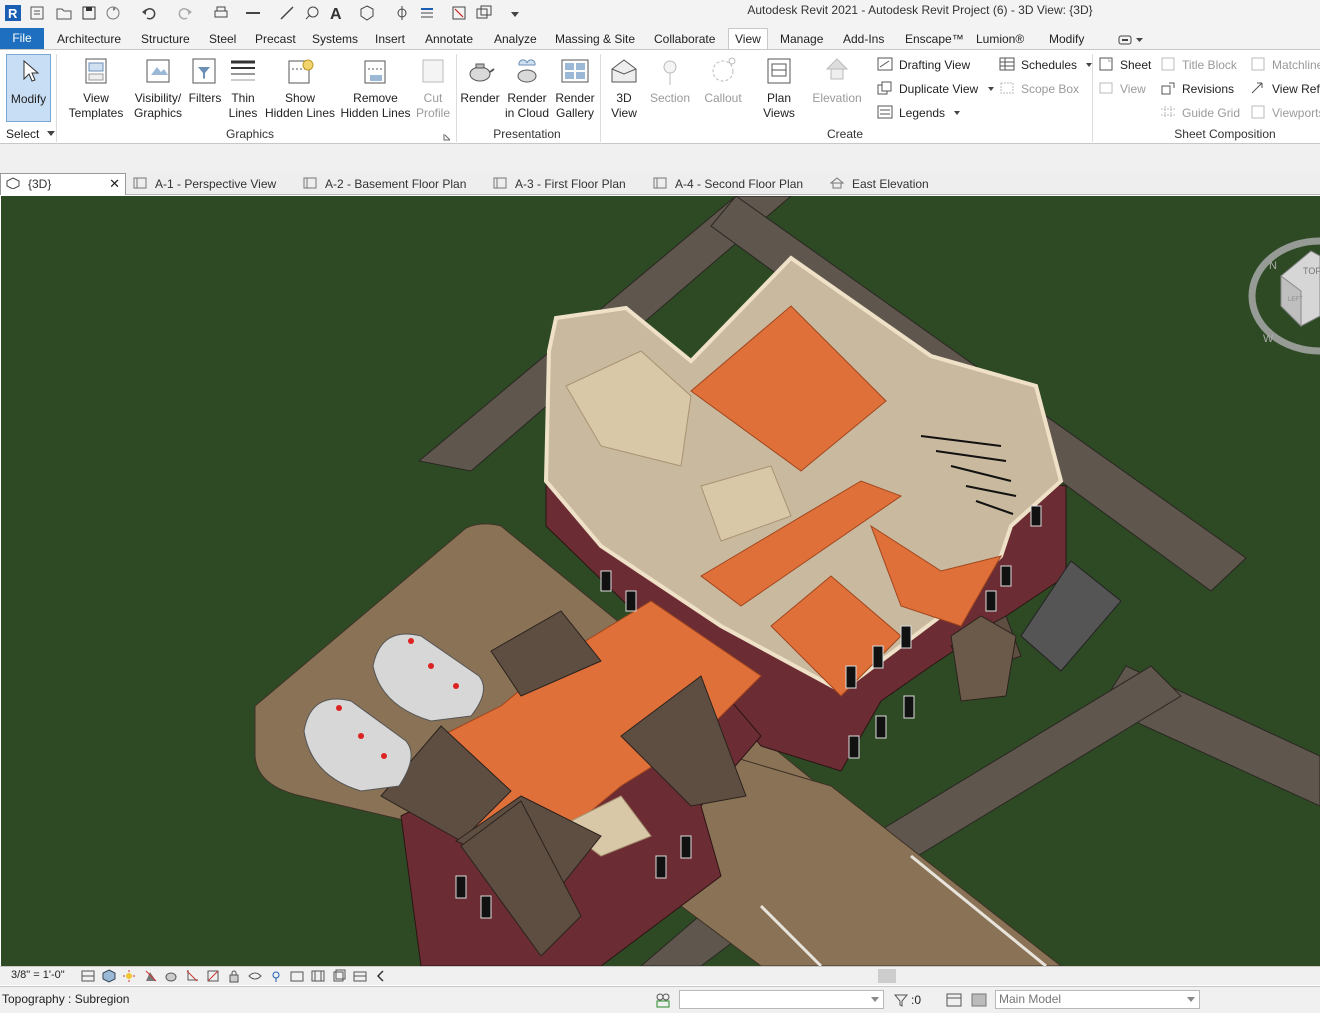 This screenshot has height=1013, width=1320. I want to click on sheet-button: Sheet, so click(1124, 65).